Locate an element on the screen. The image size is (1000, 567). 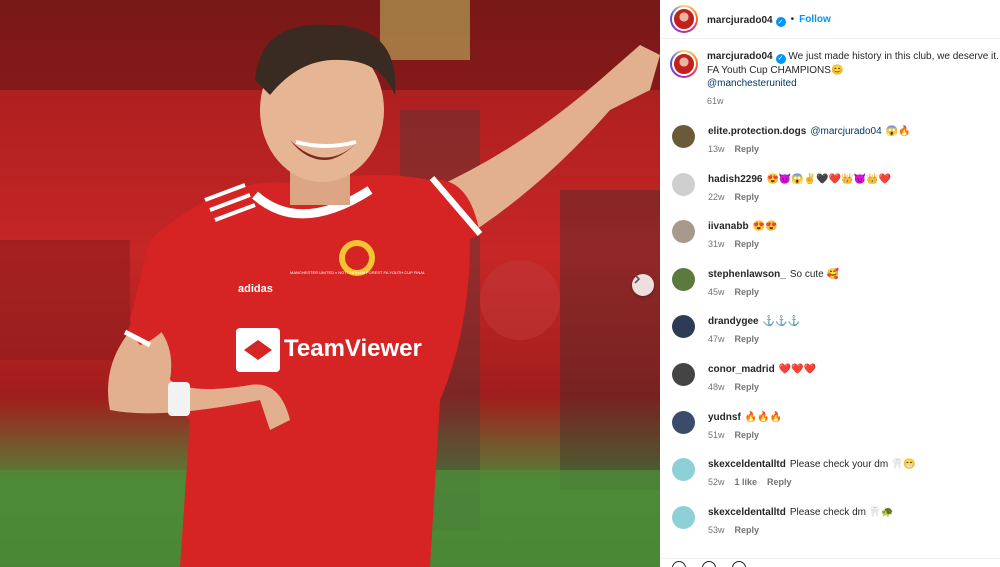
comment-timestamp: 13w is located at coordinates (716, 149).